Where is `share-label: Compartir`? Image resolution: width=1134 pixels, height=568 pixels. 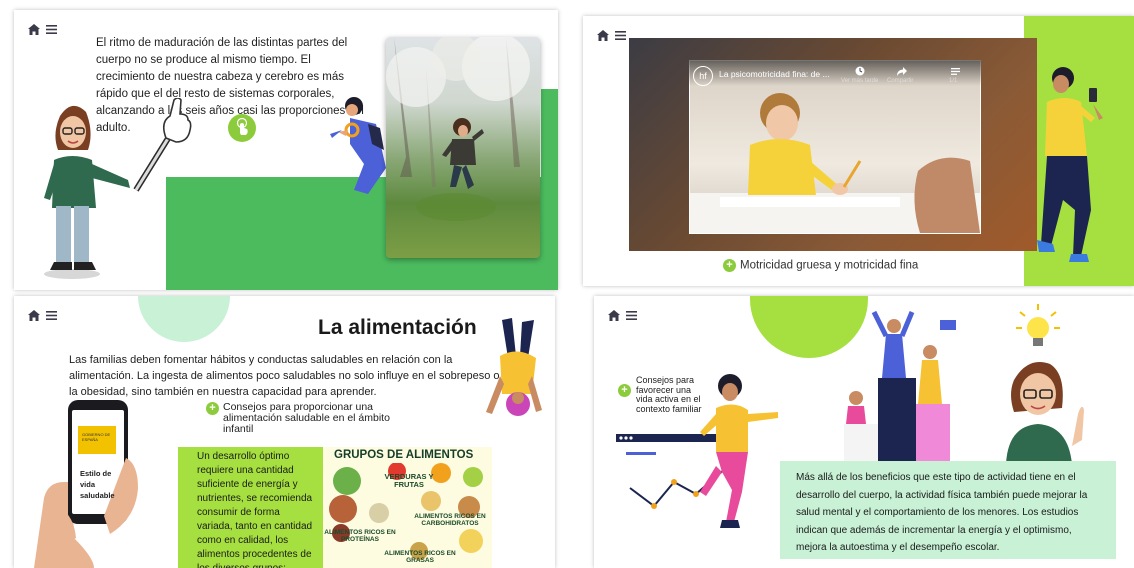
share-label: Compartir is located at coordinates (900, 81).